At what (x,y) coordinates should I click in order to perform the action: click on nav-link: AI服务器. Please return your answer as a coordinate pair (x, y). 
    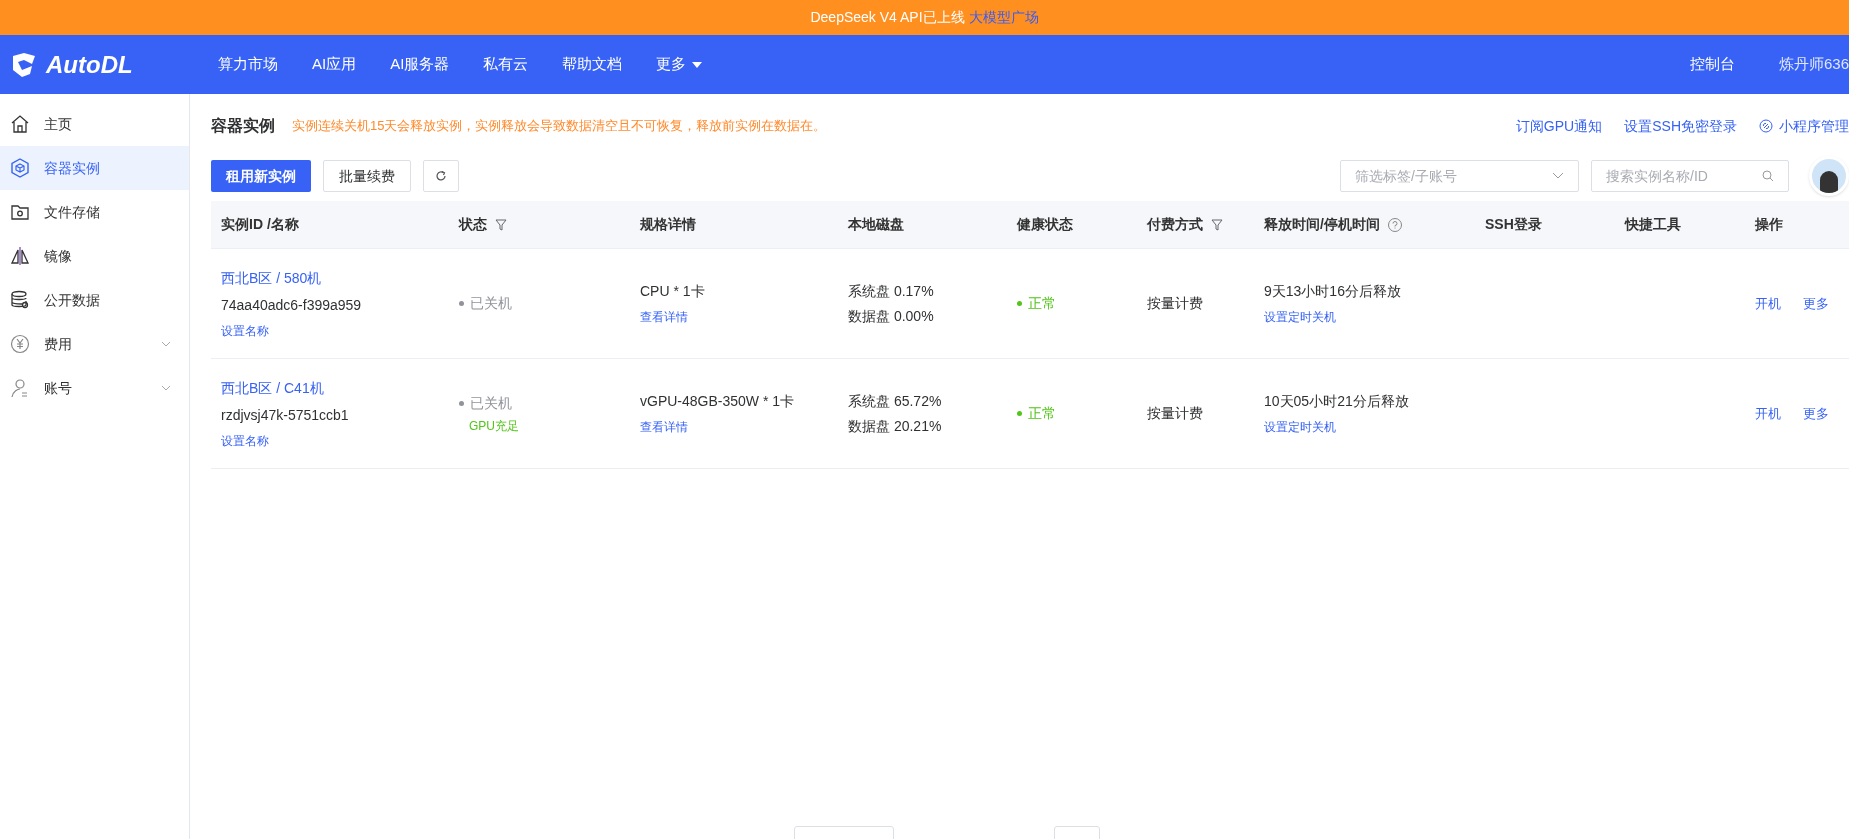
    Looking at the image, I should click on (420, 64).